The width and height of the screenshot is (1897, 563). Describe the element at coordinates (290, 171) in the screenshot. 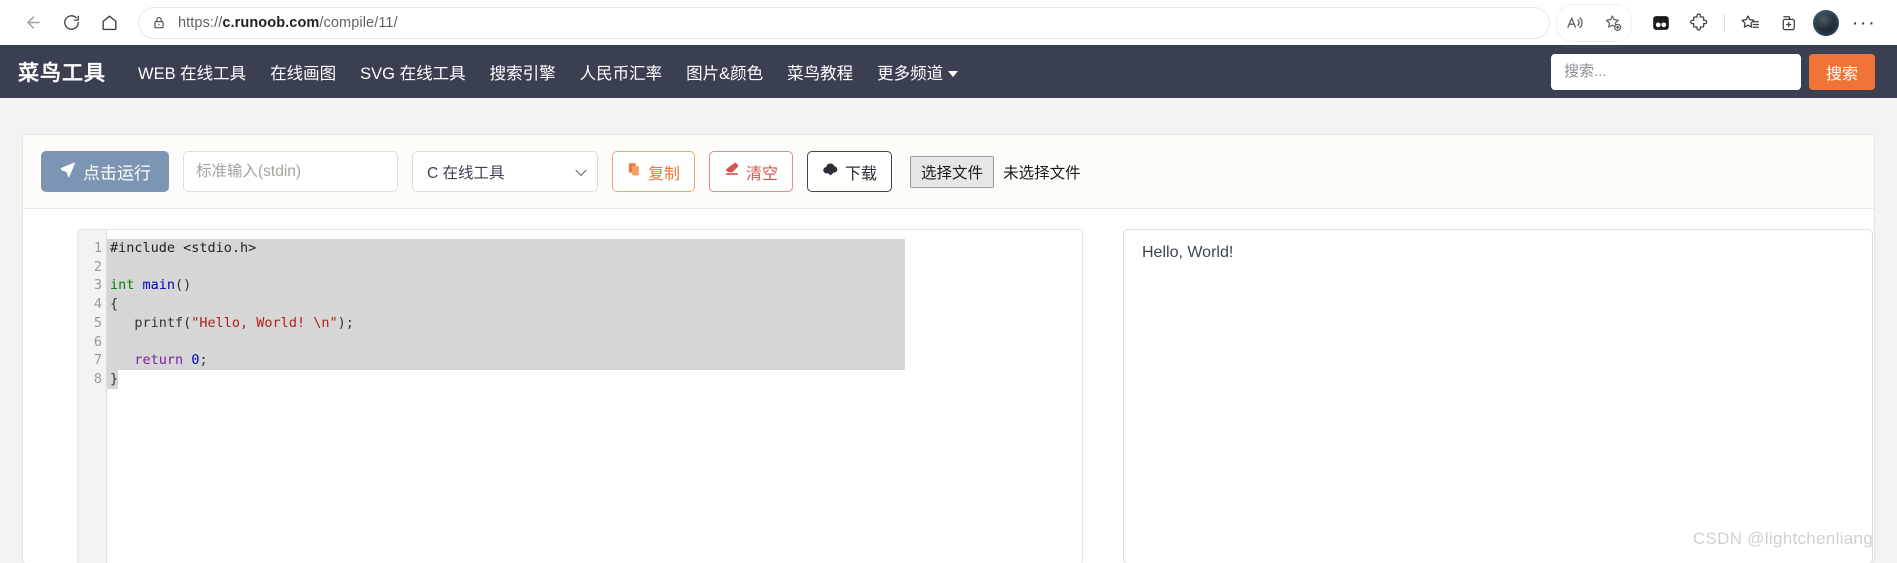

I see `stdin-input` at that location.